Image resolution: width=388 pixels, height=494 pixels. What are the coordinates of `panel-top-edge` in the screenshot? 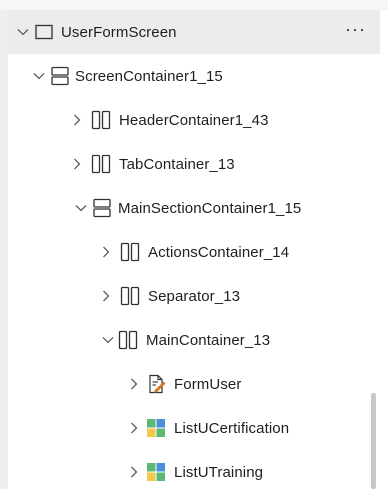 It's located at (194, 5).